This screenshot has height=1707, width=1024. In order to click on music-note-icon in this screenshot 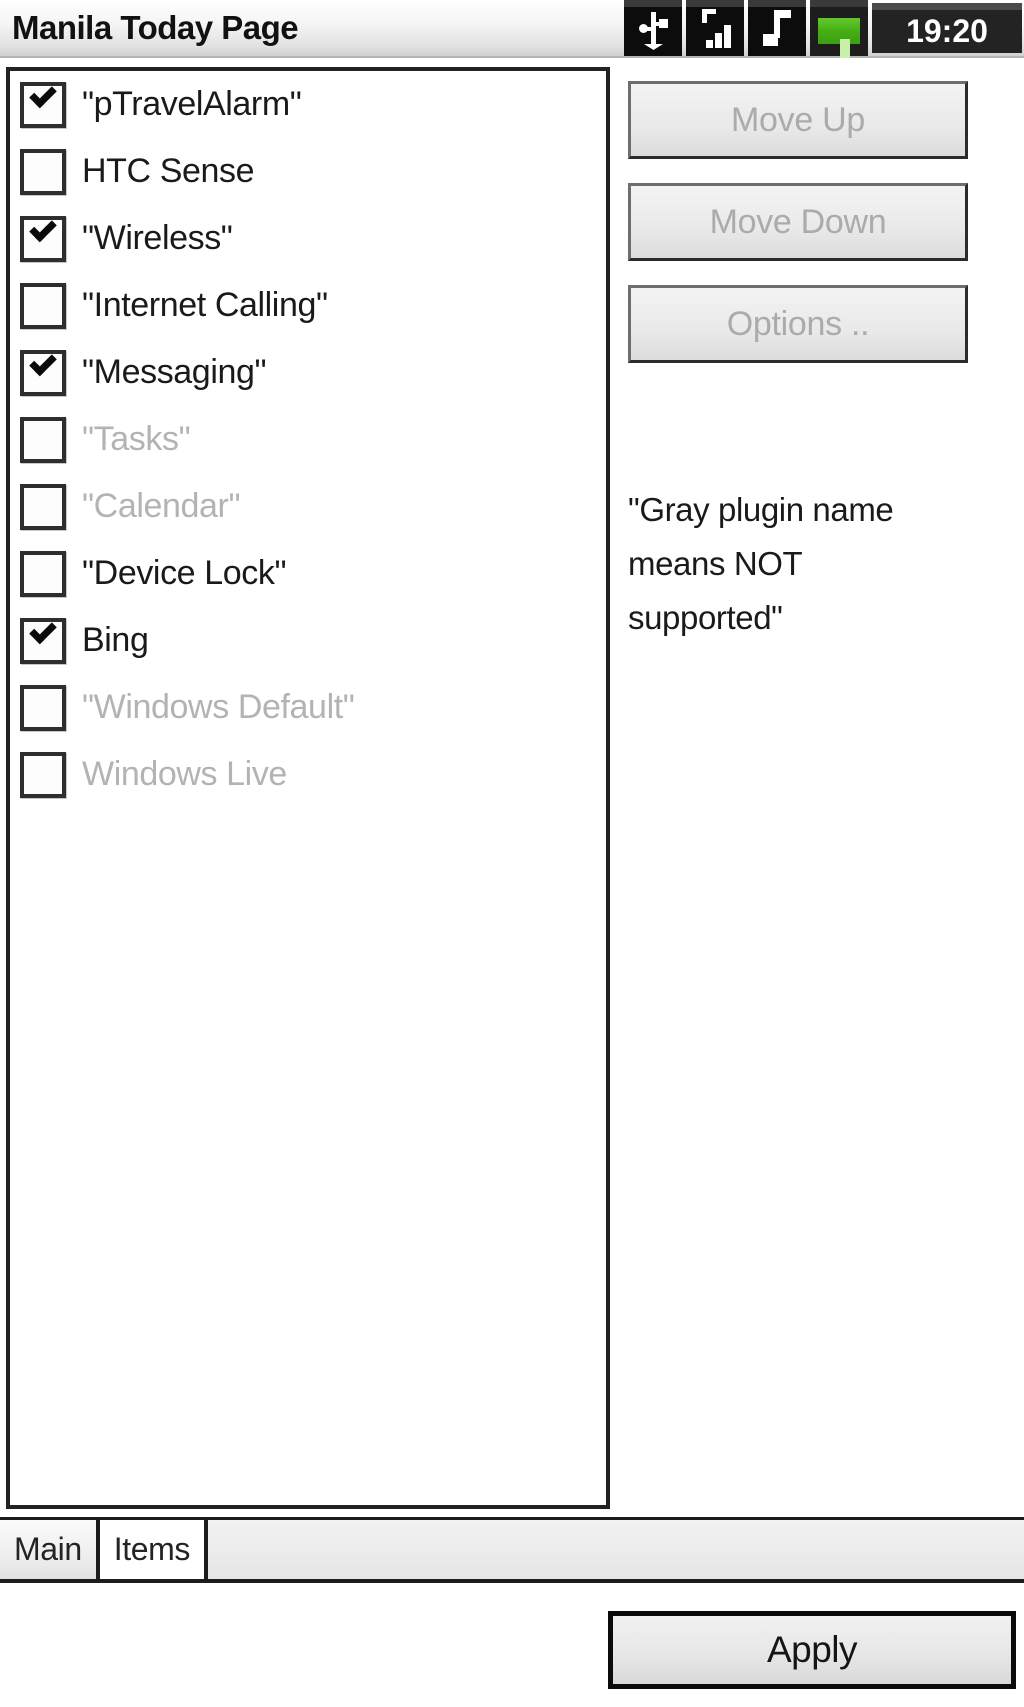, I will do `click(777, 28)`.